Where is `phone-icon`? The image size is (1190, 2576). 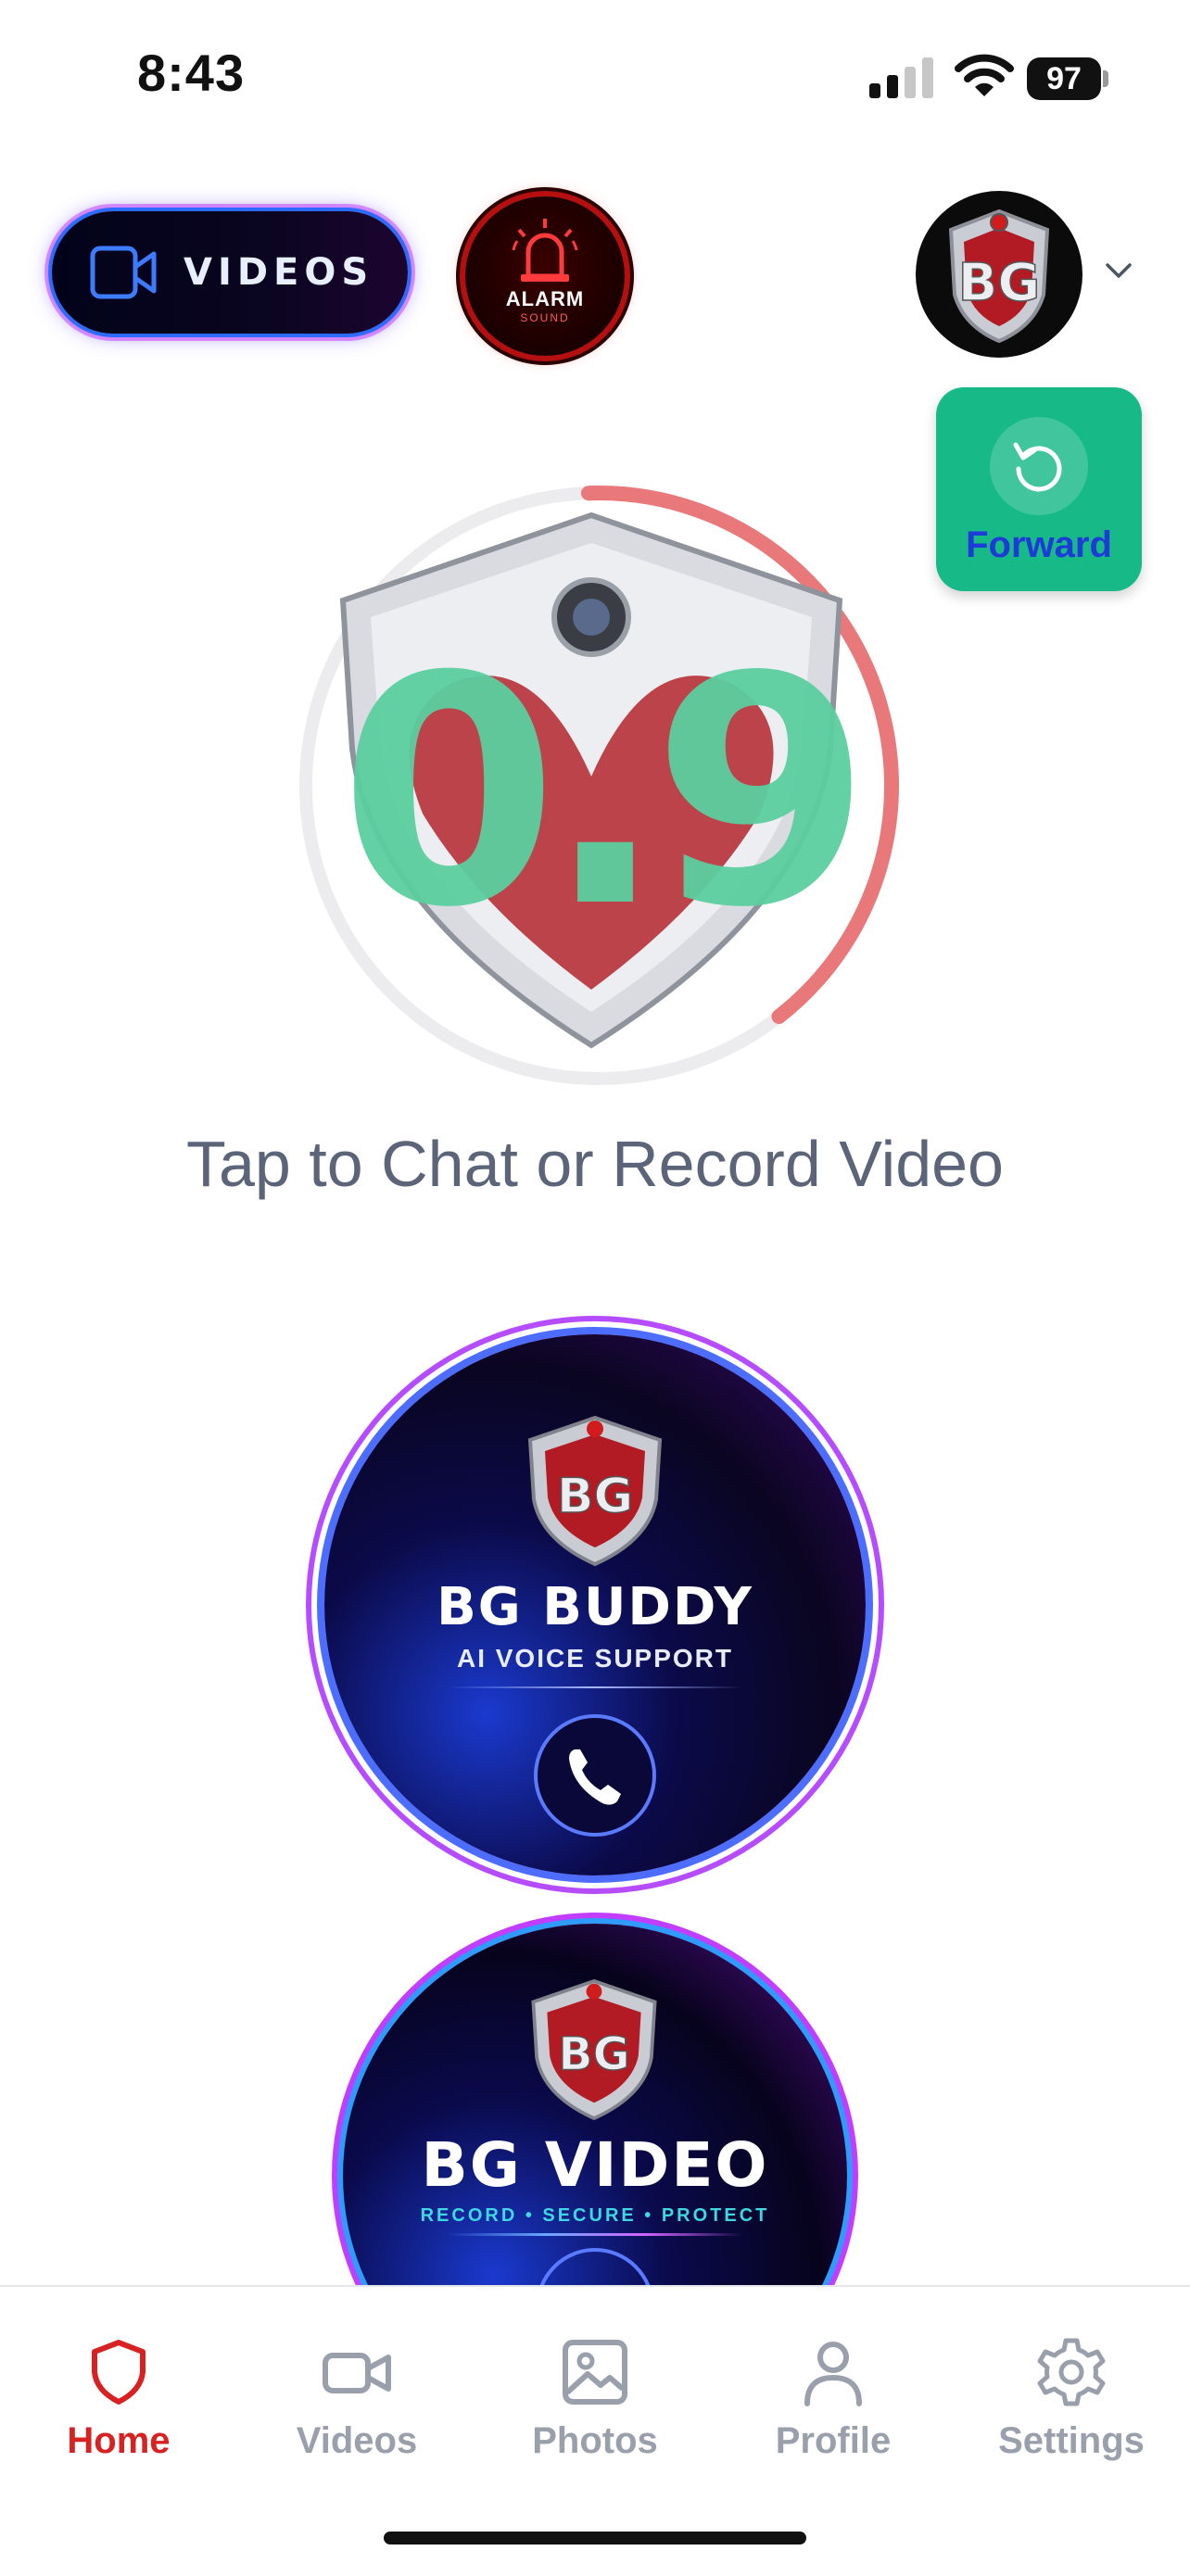
phone-icon is located at coordinates (595, 1775).